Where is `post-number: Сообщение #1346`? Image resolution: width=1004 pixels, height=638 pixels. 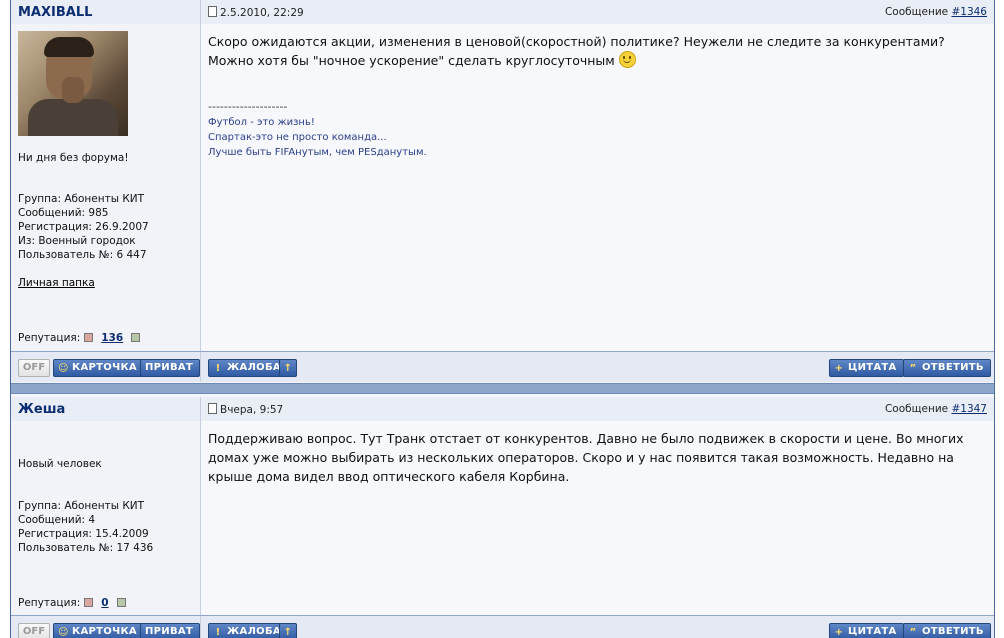
post-number: Сообщение #1346 is located at coordinates (936, 12).